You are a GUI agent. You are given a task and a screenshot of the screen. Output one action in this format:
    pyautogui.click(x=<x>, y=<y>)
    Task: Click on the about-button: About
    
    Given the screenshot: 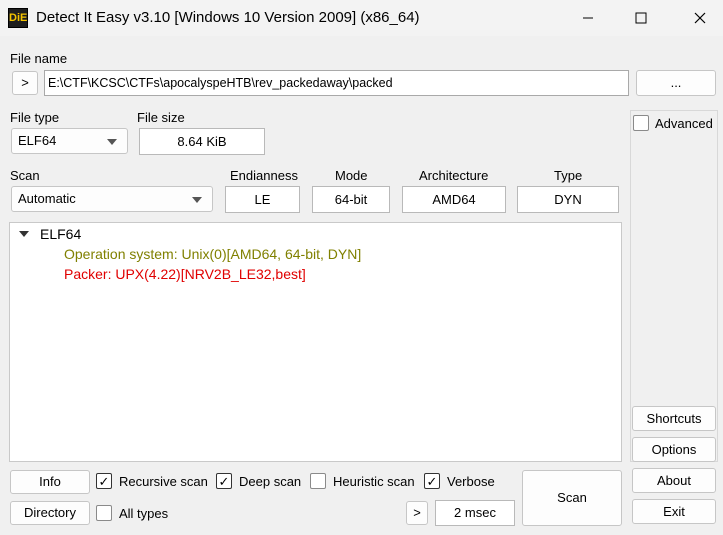 What is the action you would take?
    pyautogui.click(x=674, y=480)
    